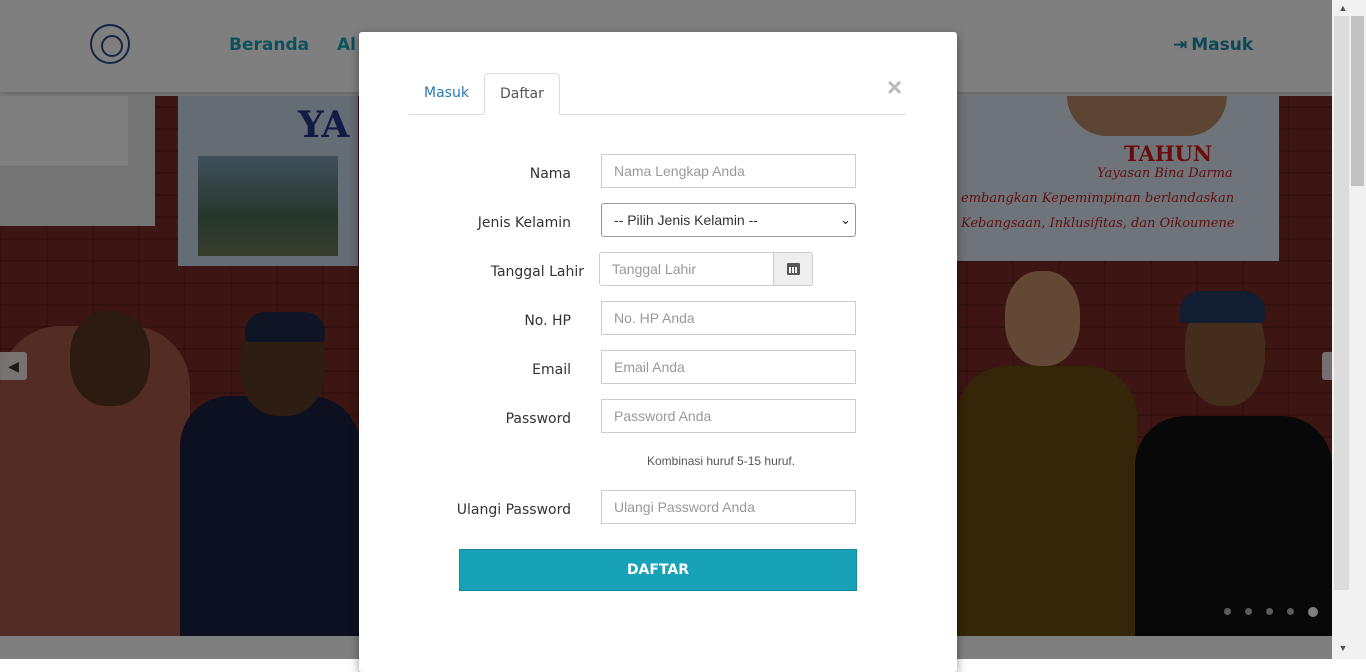  What do you see at coordinates (513, 510) in the screenshot?
I see `repeat-password-label: Ulangi Password` at bounding box center [513, 510].